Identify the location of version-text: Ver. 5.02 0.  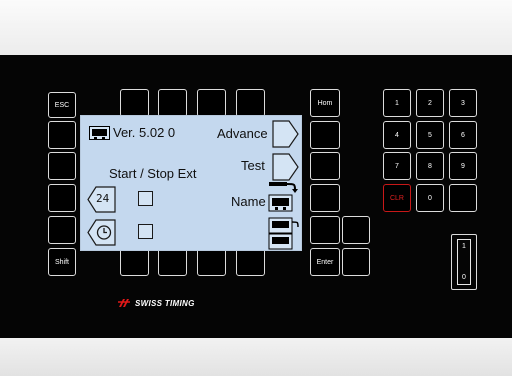
(144, 132).